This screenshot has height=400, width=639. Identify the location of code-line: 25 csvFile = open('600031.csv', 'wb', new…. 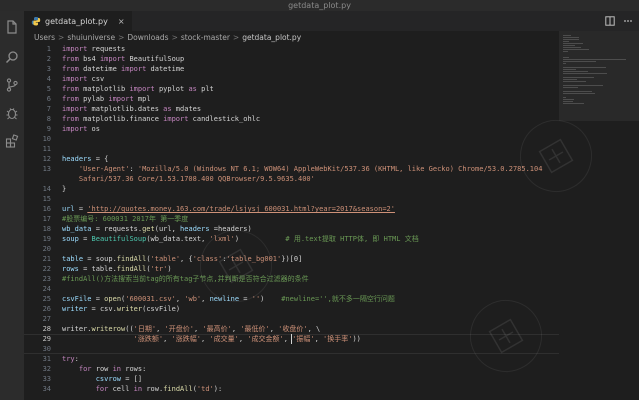
(291, 299).